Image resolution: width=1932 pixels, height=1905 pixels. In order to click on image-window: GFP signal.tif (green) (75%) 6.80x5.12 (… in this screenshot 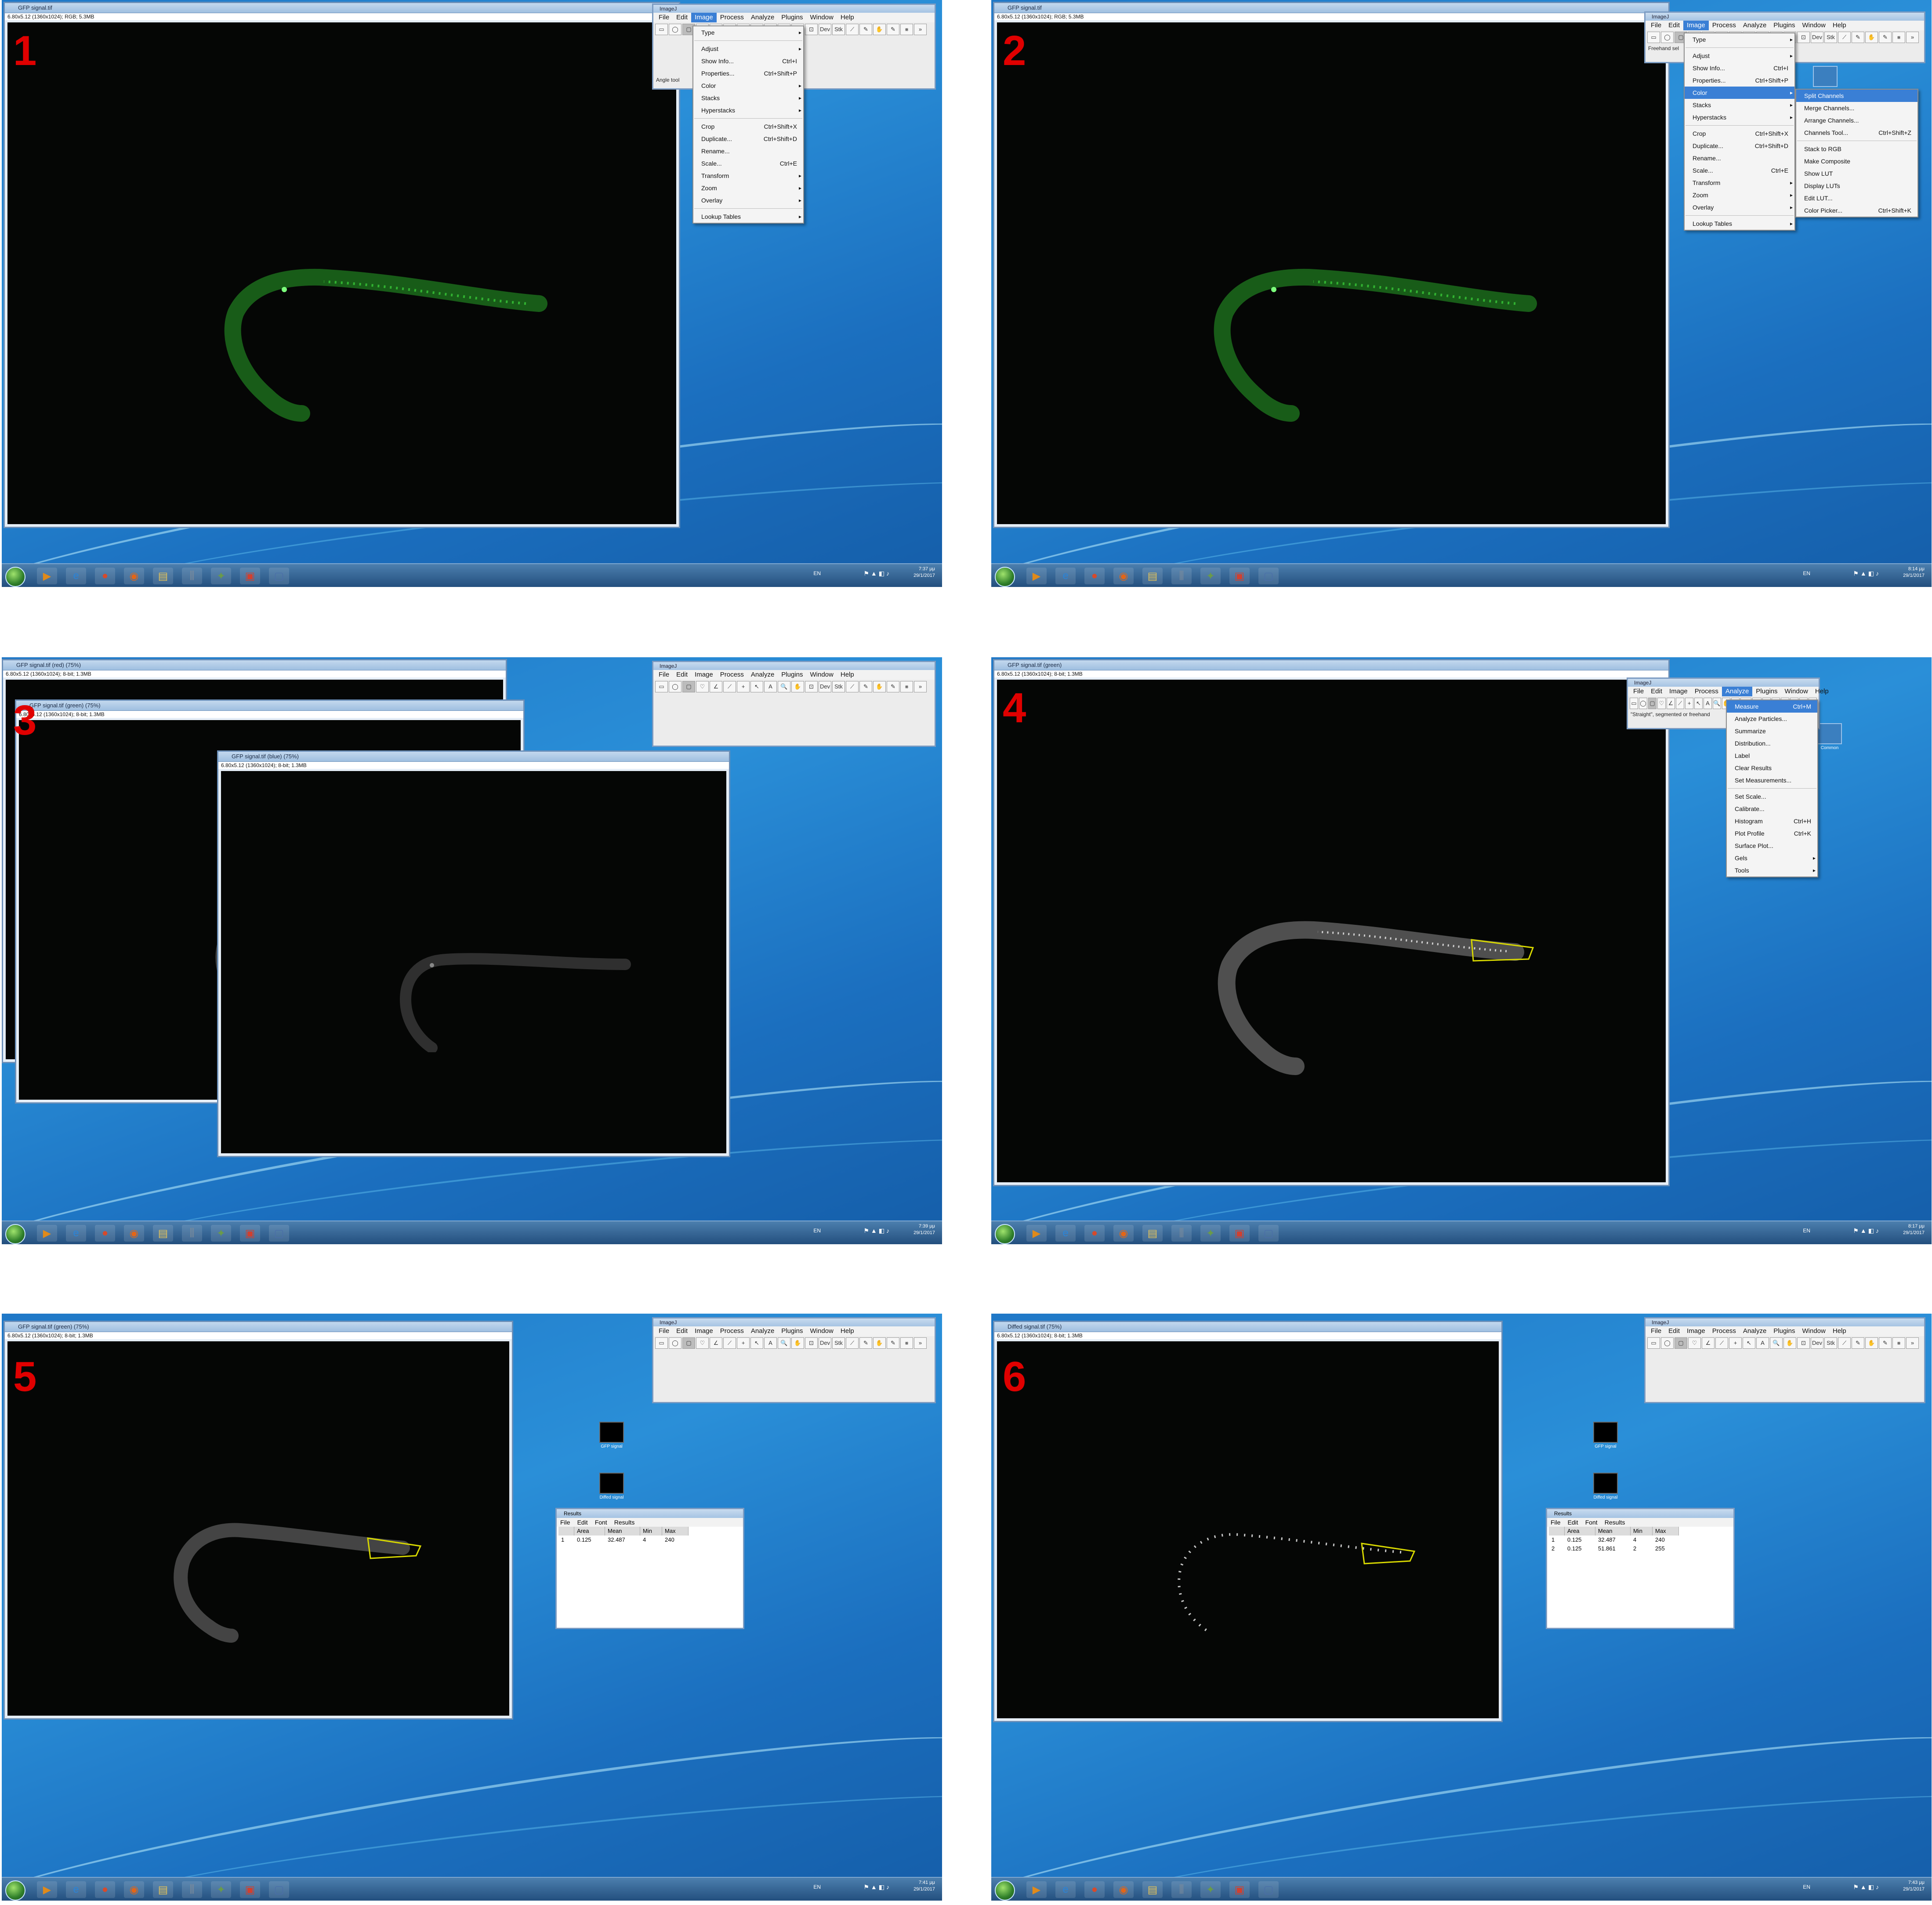, I will do `click(259, 1520)`.